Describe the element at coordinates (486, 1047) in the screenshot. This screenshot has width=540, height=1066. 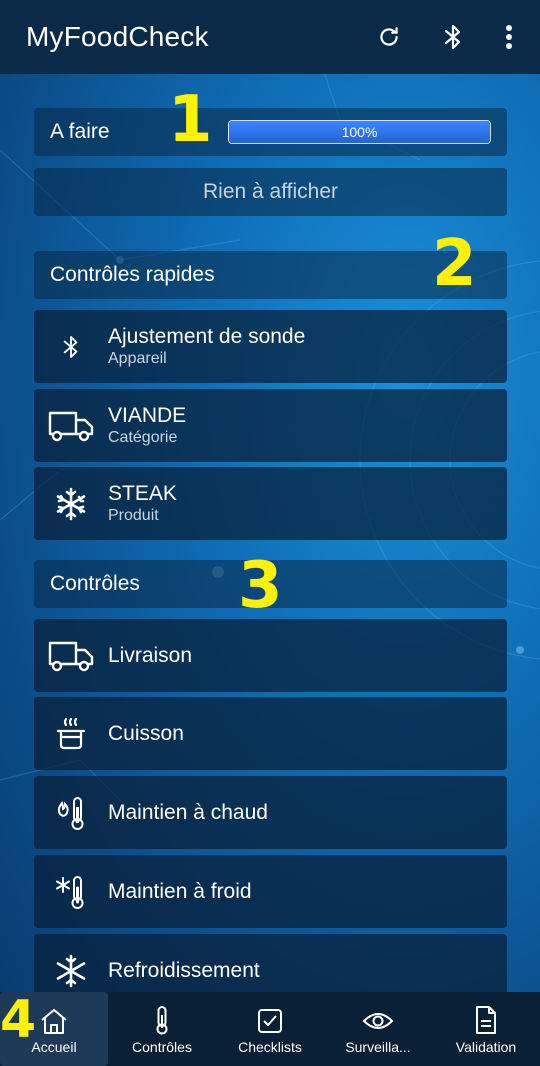
I see `nav-label: Validation` at that location.